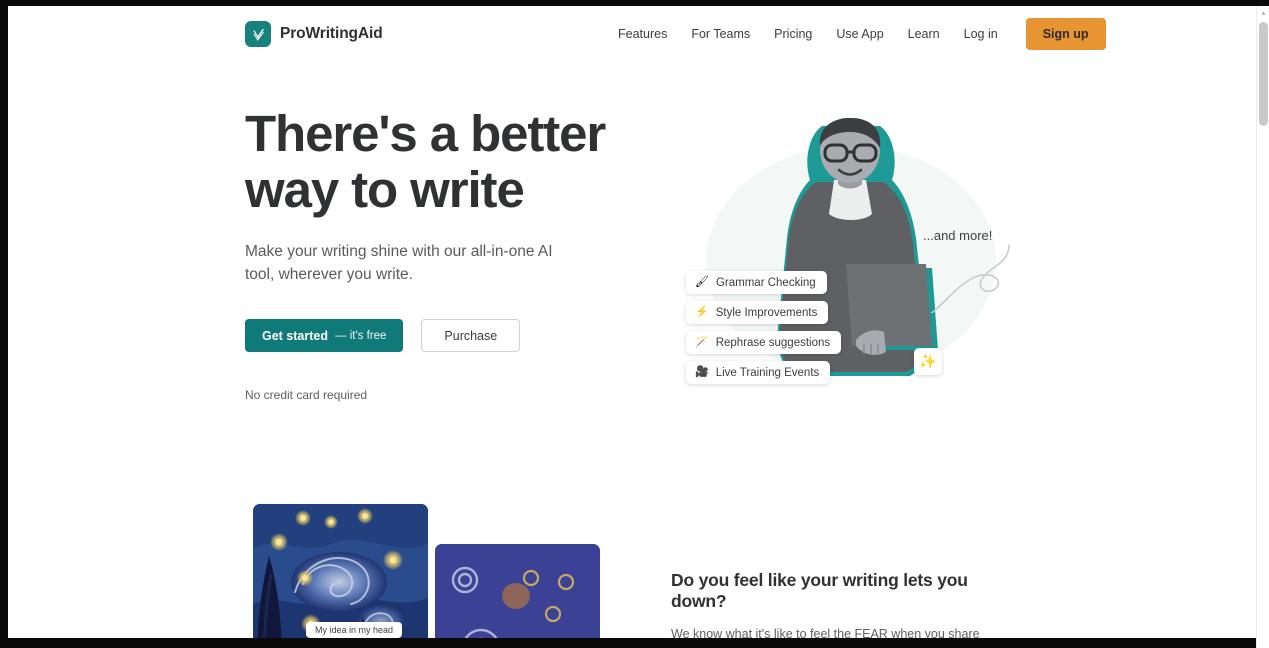 The image size is (1269, 648). Describe the element at coordinates (859, 34) in the screenshot. I see `nav-link-use-app: Use App` at that location.